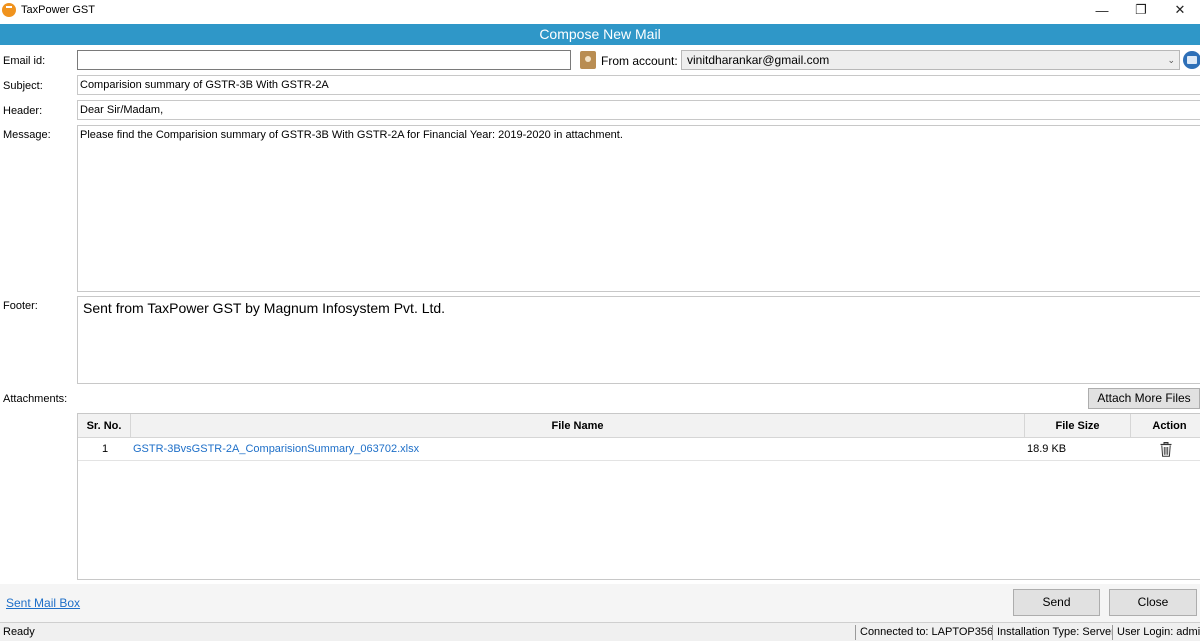 This screenshot has height=641, width=1200. What do you see at coordinates (1052, 632) in the screenshot?
I see `status-installation-type: Installation Type: Server` at bounding box center [1052, 632].